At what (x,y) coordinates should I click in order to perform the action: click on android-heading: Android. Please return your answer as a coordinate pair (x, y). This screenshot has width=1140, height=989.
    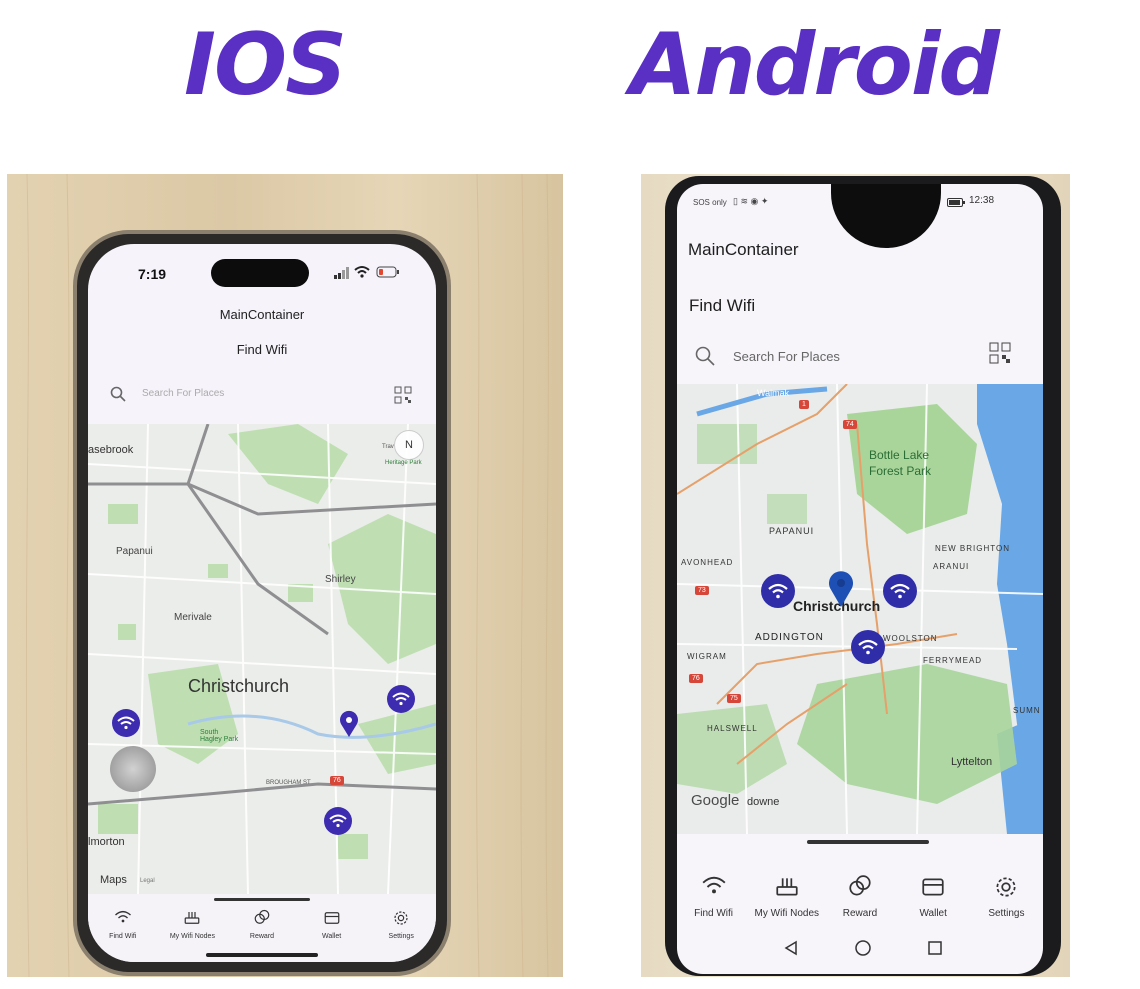
    Looking at the image, I should click on (815, 65).